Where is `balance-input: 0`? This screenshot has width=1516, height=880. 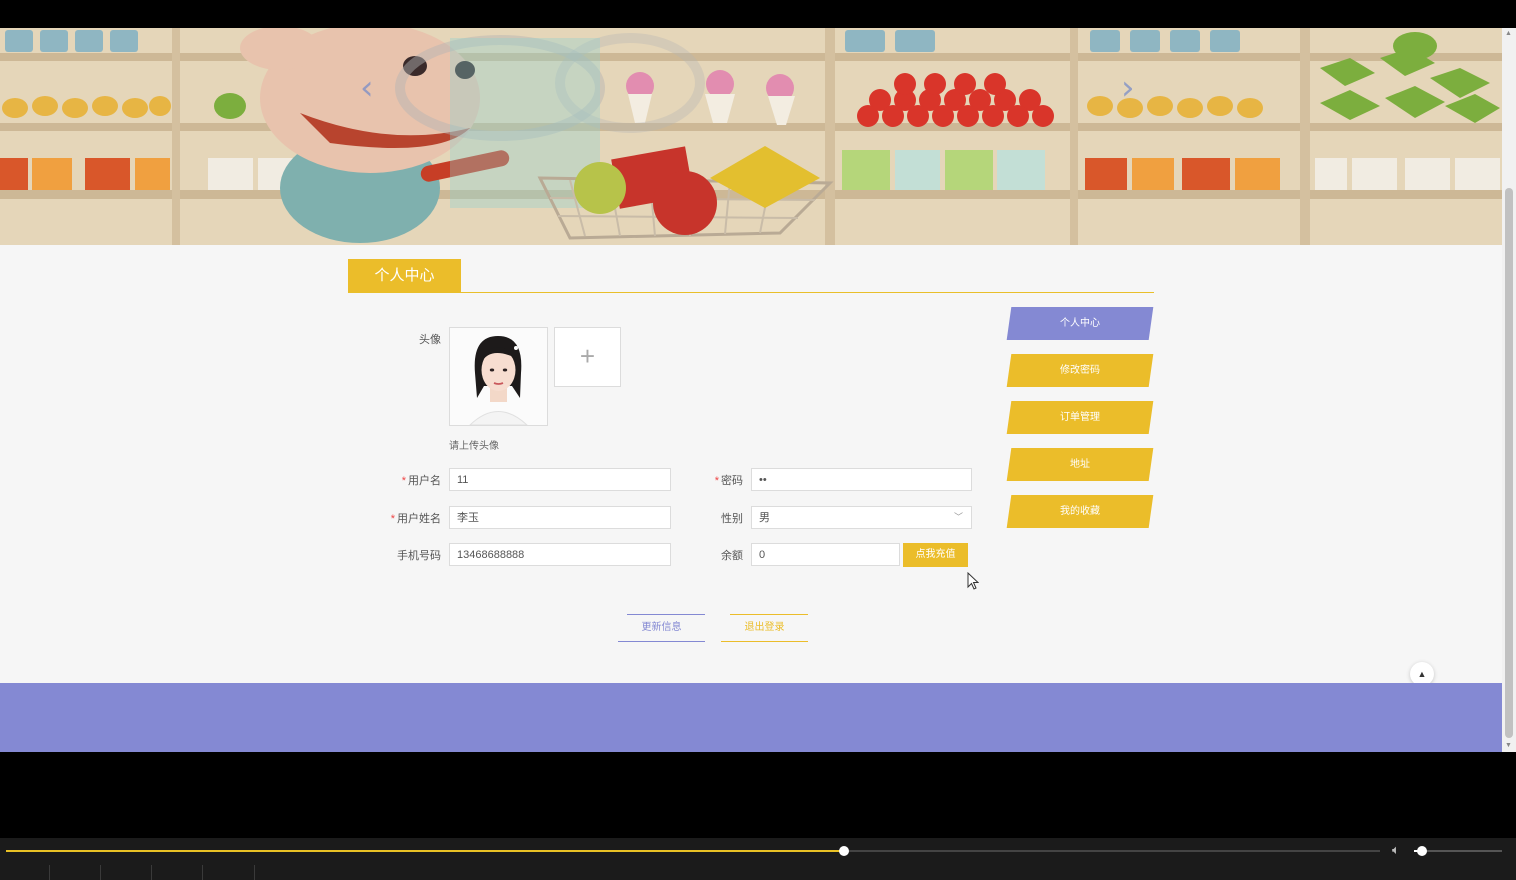 balance-input: 0 is located at coordinates (825, 554).